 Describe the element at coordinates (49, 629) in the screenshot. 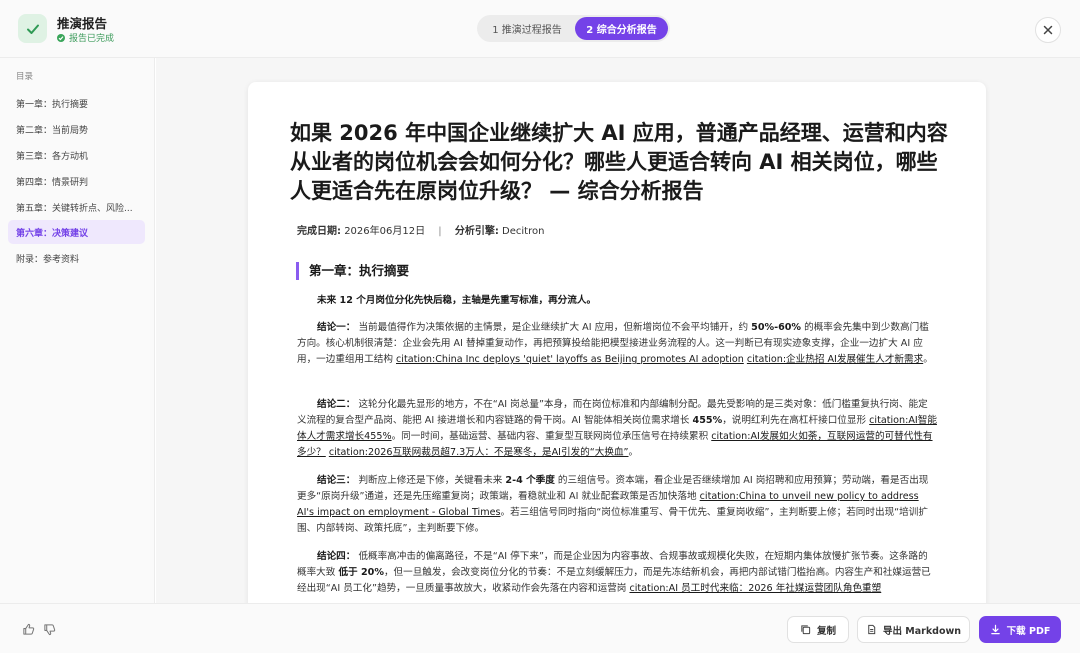

I see `thumbs-down-icon` at that location.